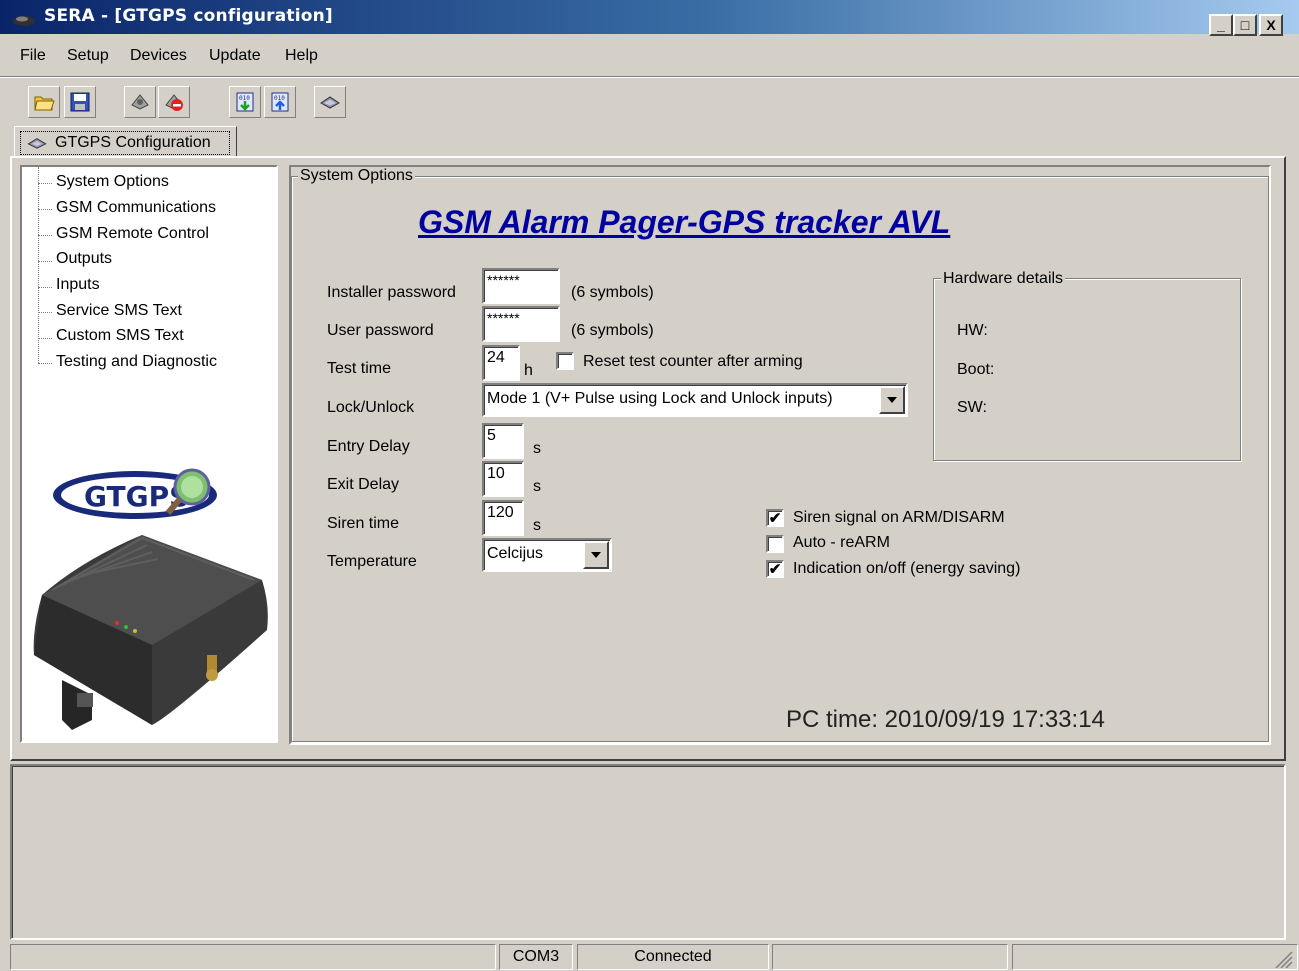 This screenshot has height=971, width=1299. I want to click on status-connection: Connected, so click(673, 957).